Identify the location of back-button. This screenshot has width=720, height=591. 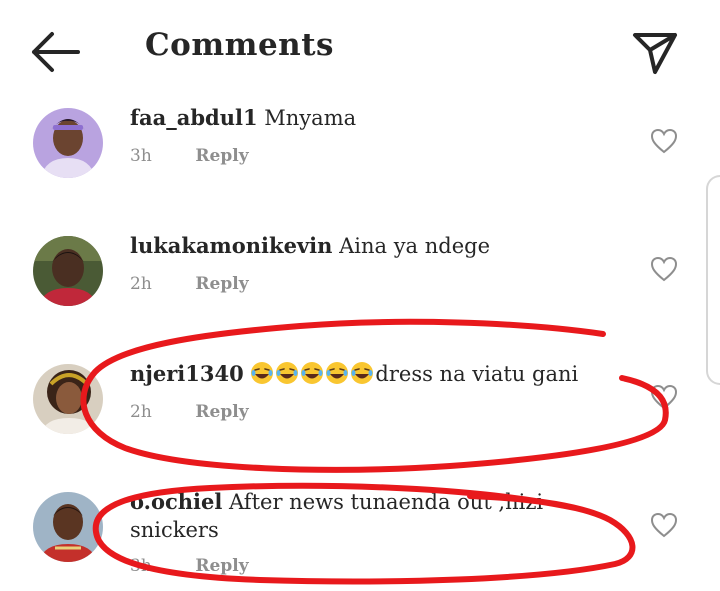
(56, 52).